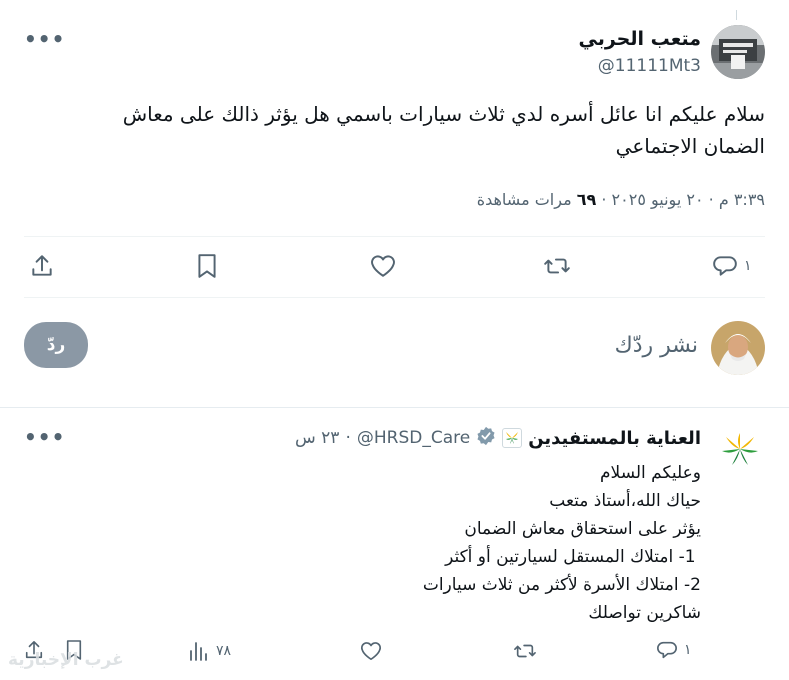  Describe the element at coordinates (198, 651) in the screenshot. I see `bar-chart-icon` at that location.